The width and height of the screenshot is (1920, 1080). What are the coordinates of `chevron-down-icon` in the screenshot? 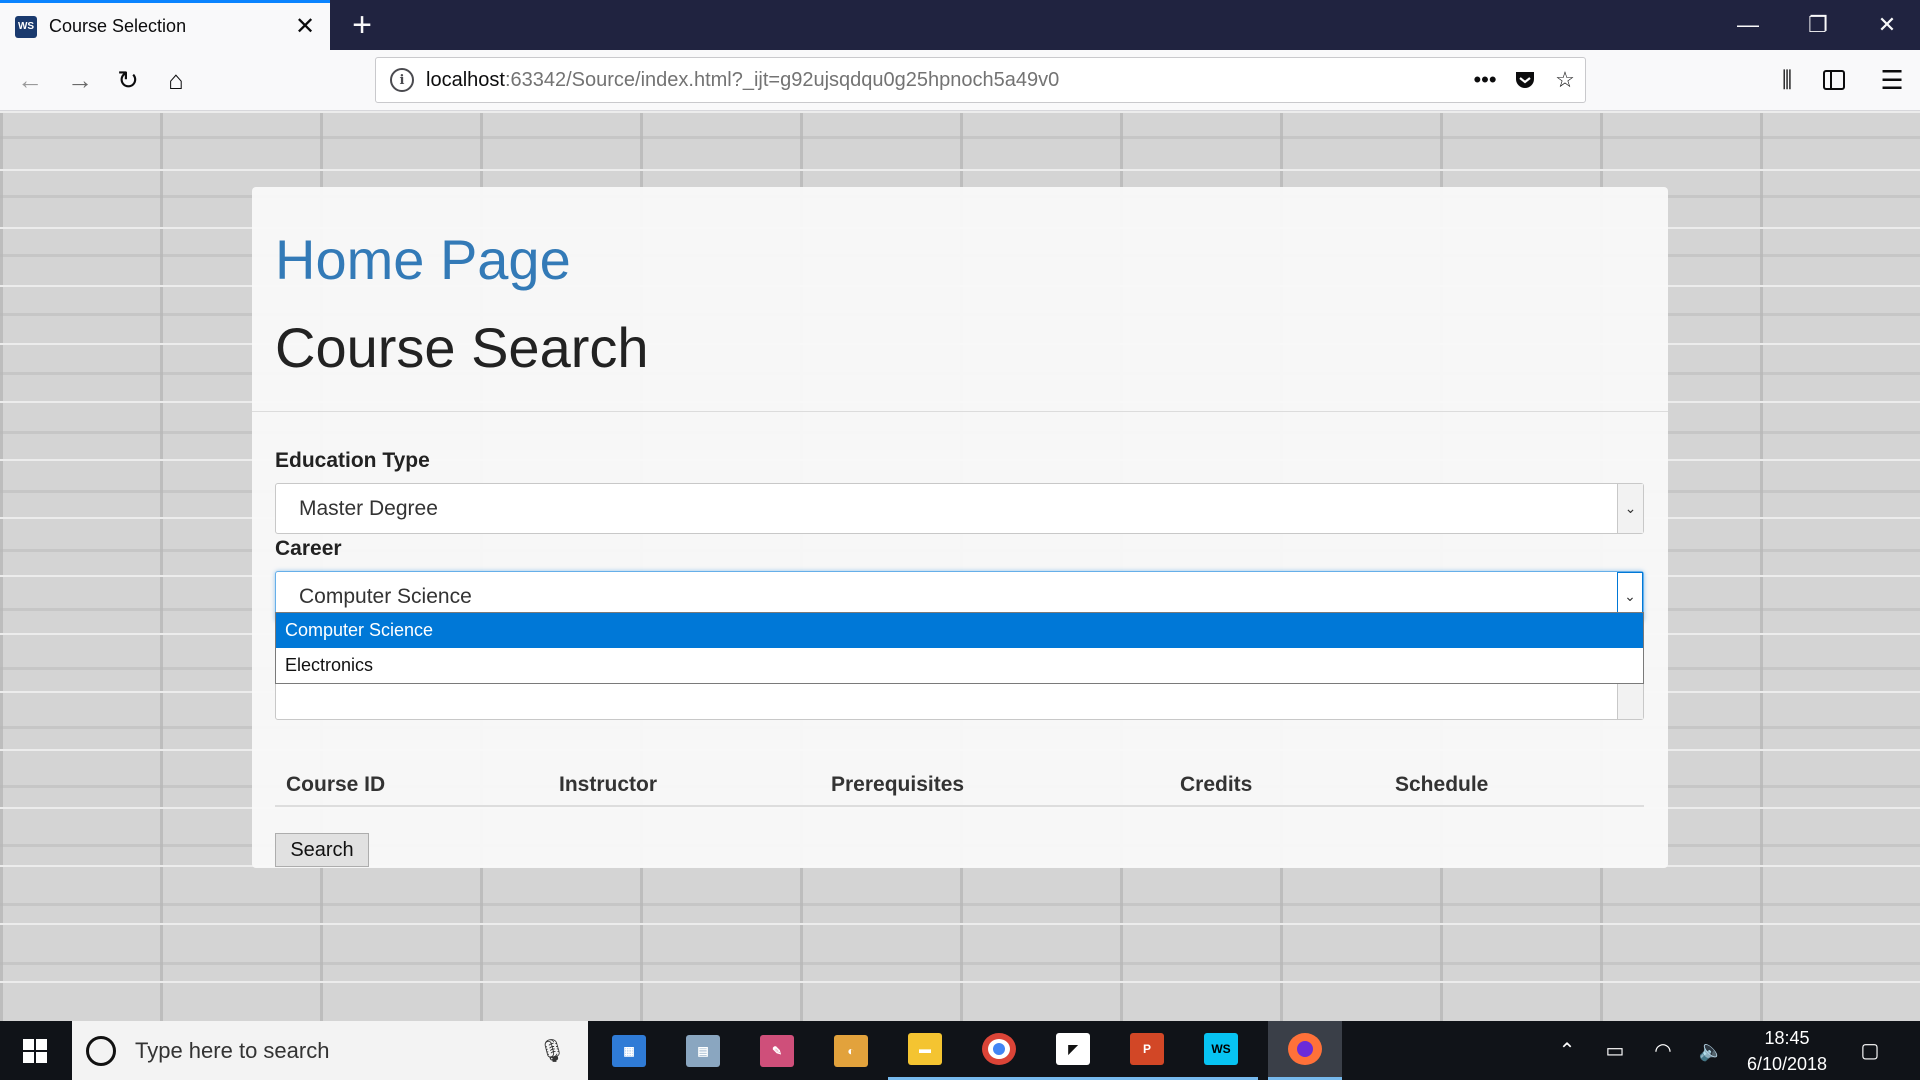 It's located at (1630, 700).